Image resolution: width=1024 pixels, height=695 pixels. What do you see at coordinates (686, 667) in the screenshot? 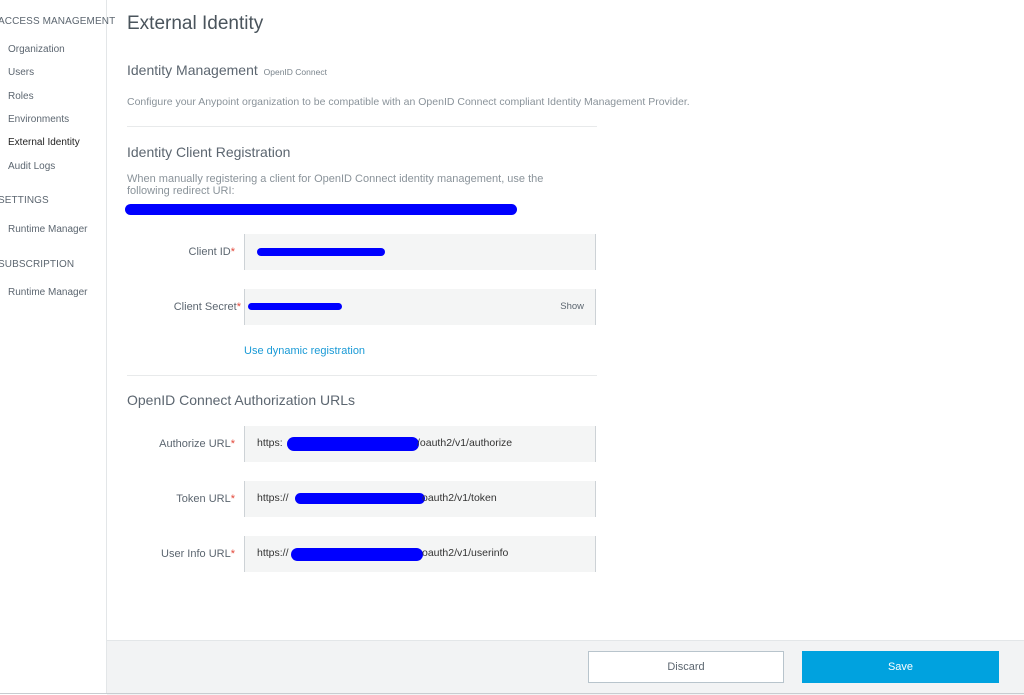
I see `discard-button: Discard` at bounding box center [686, 667].